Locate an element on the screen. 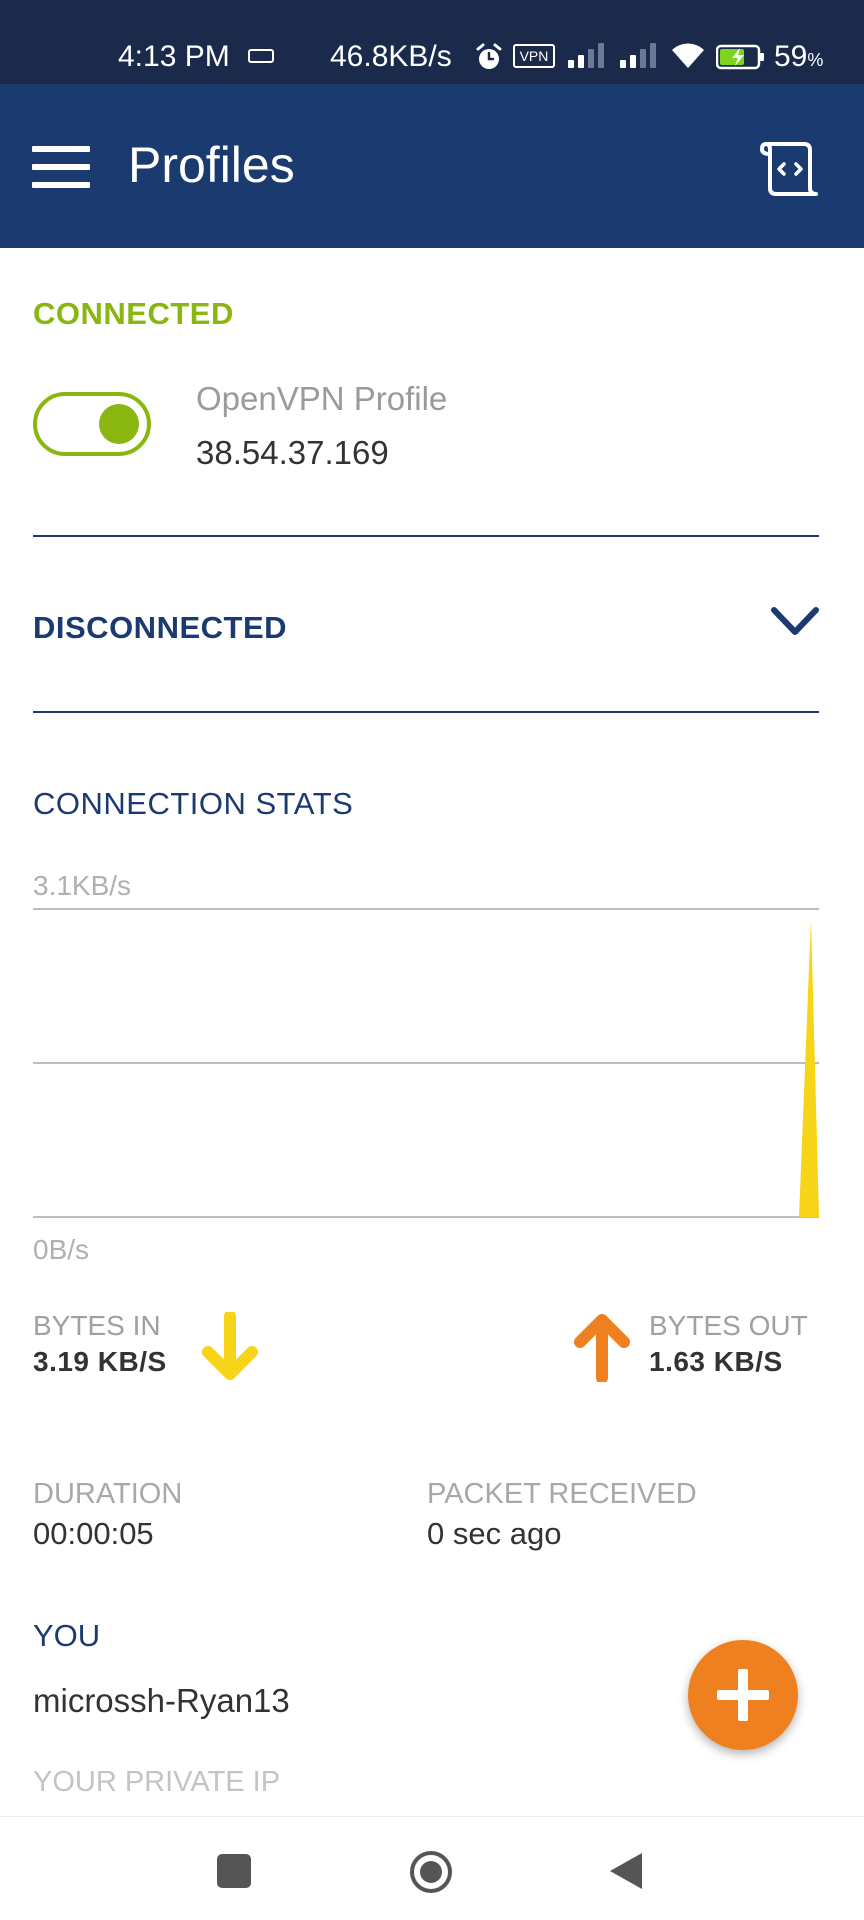 The image size is (864, 1920). log-icon is located at coordinates (789, 168).